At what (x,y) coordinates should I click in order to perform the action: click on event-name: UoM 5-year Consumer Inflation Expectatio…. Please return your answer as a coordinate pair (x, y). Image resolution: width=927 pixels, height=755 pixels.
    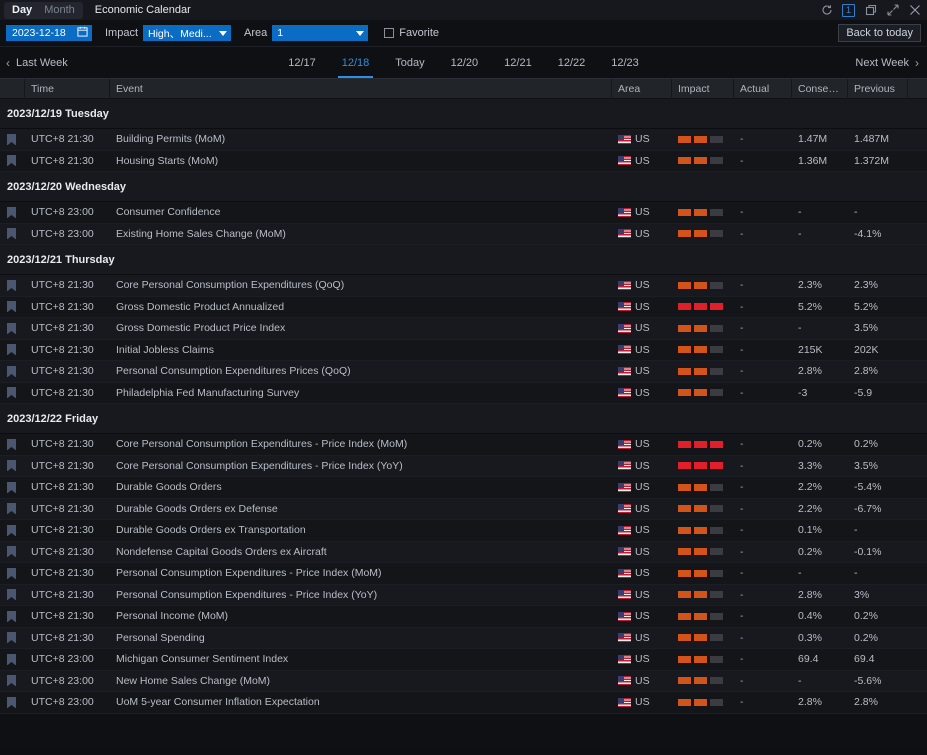
    Looking at the image, I should click on (361, 702).